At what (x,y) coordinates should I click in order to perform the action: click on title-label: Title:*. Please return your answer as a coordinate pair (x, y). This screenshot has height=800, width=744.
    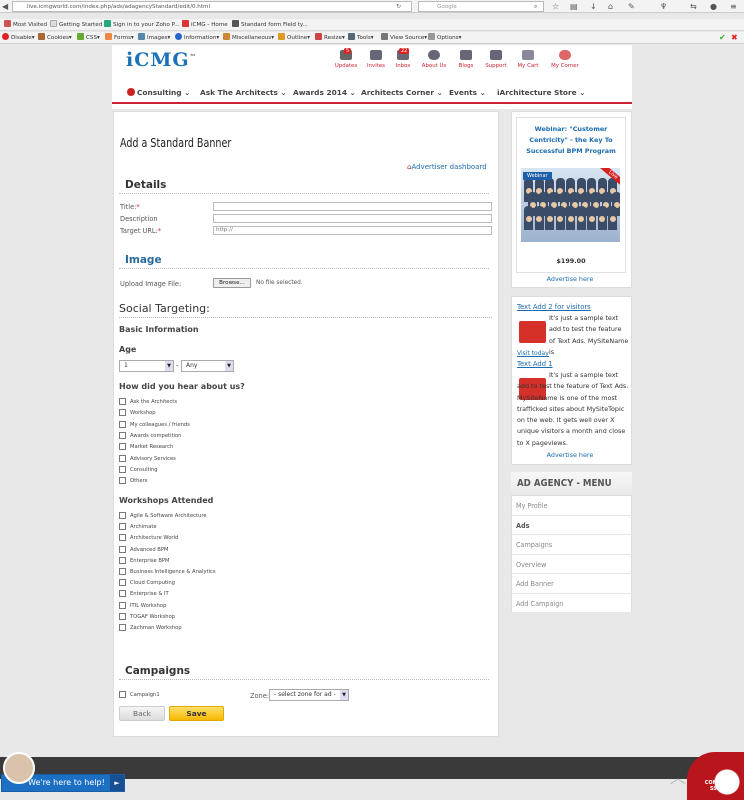
    Looking at the image, I should click on (130, 207).